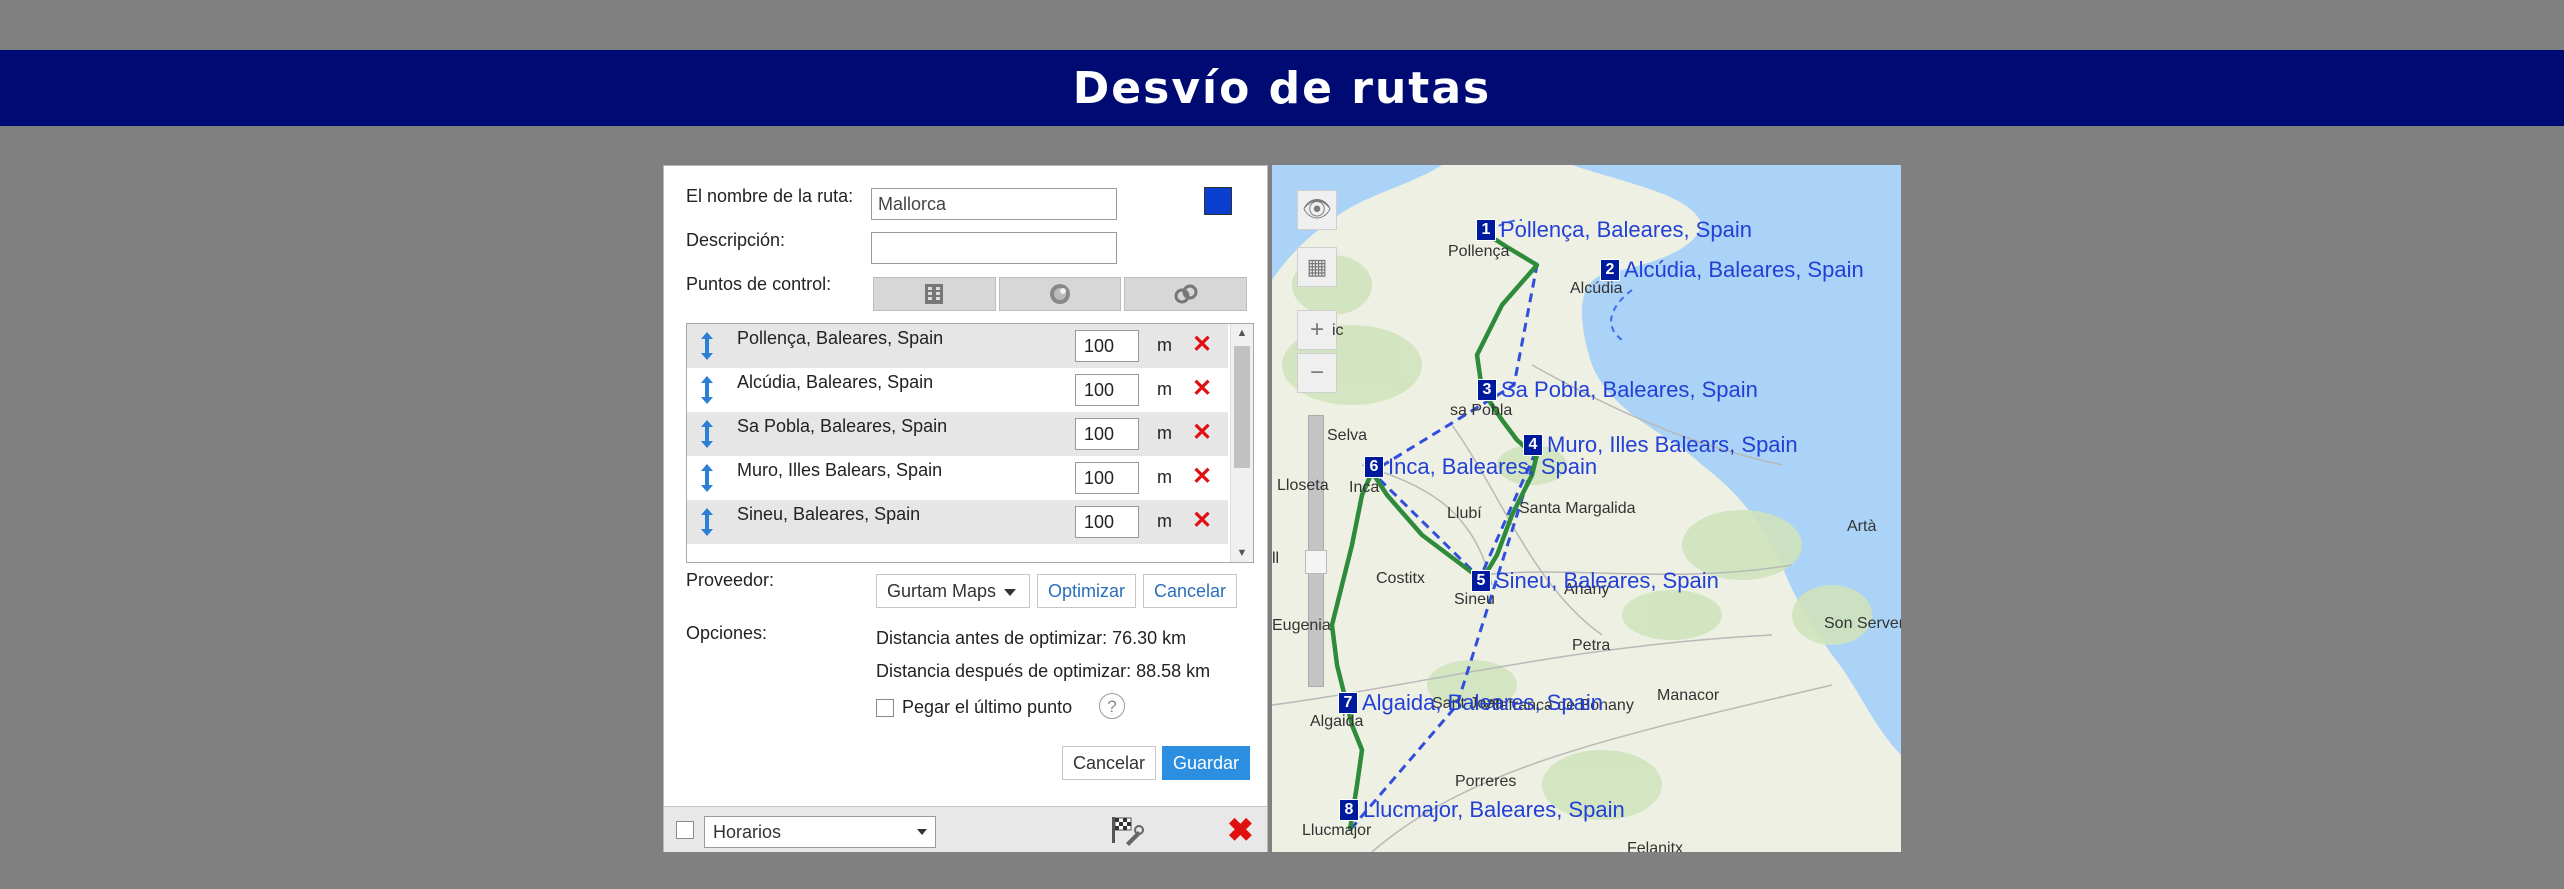 This screenshot has width=2564, height=889. I want to click on point-name: Alcúdia, Baleares, Spain, so click(835, 382).